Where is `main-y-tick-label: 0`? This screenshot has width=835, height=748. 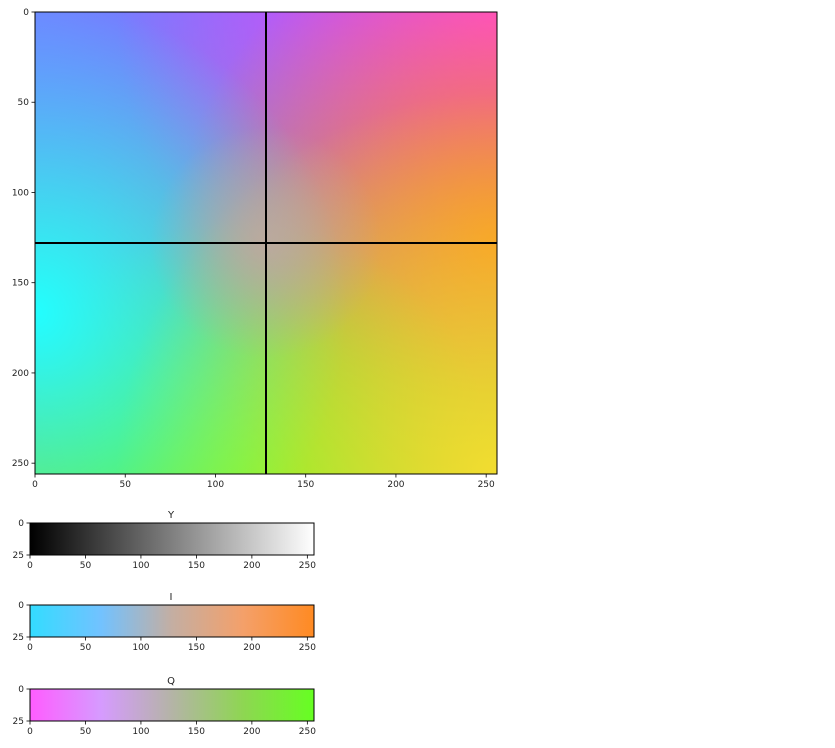
main-y-tick-label: 0 is located at coordinates (26, 13).